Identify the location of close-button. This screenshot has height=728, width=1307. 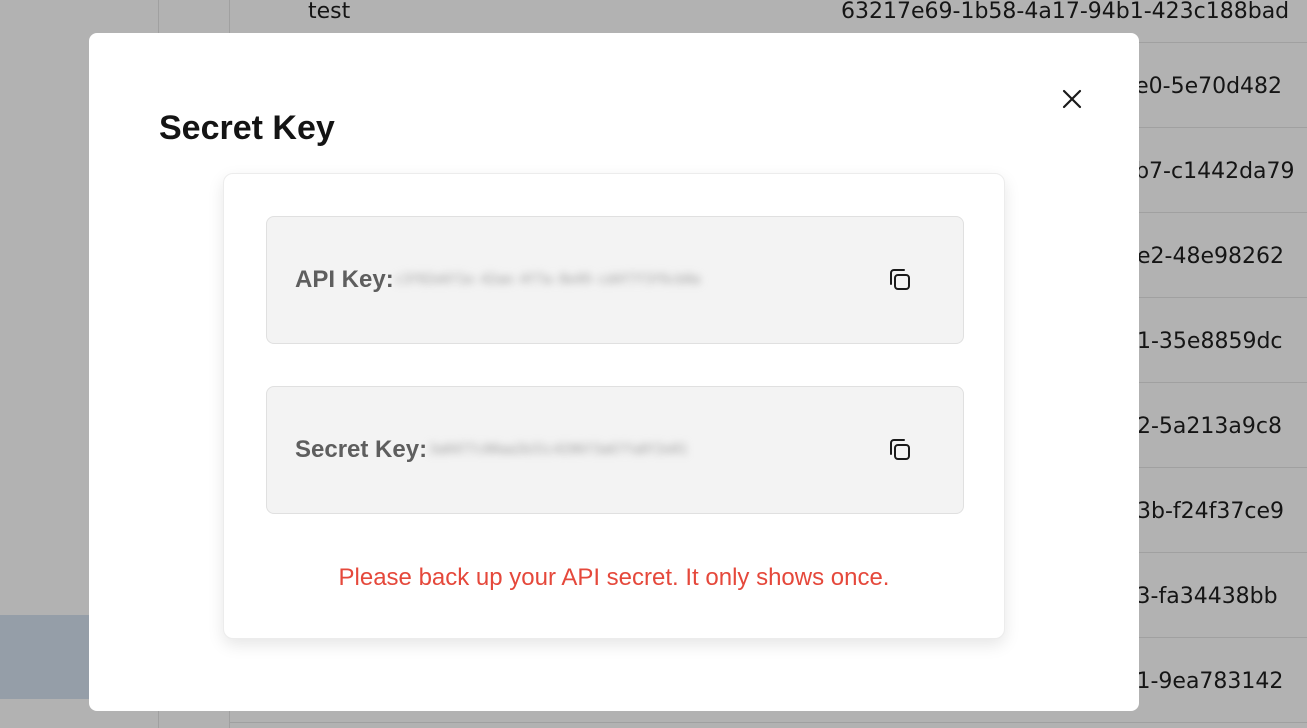
(1072, 99).